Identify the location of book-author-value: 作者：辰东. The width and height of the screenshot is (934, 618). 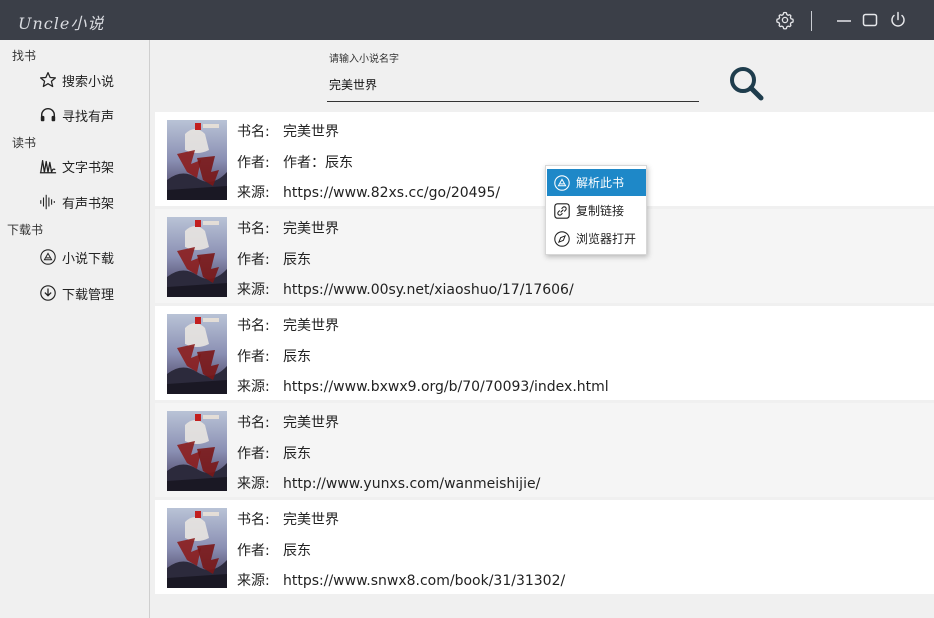
(318, 163).